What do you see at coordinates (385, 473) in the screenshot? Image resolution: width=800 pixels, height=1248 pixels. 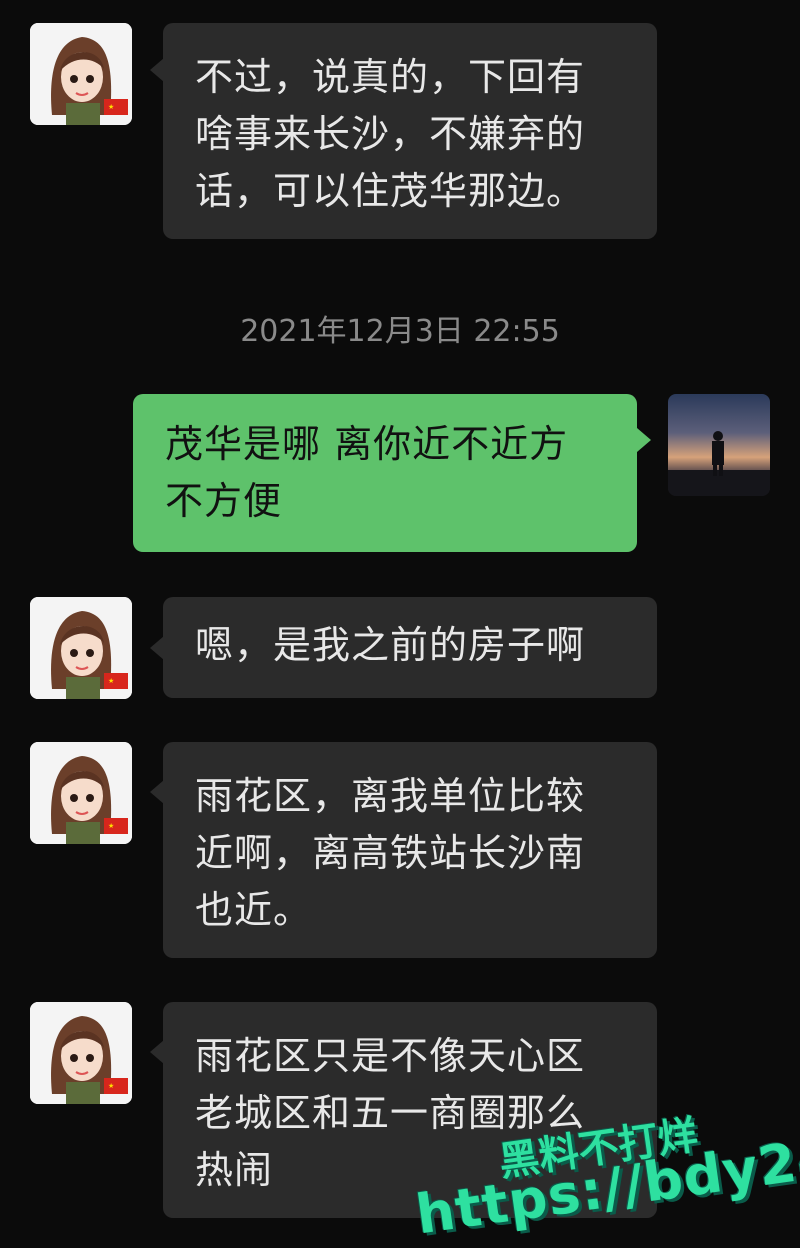 I see `message-bubble-sent: 茂华是哪 离你近不近方 不方便` at bounding box center [385, 473].